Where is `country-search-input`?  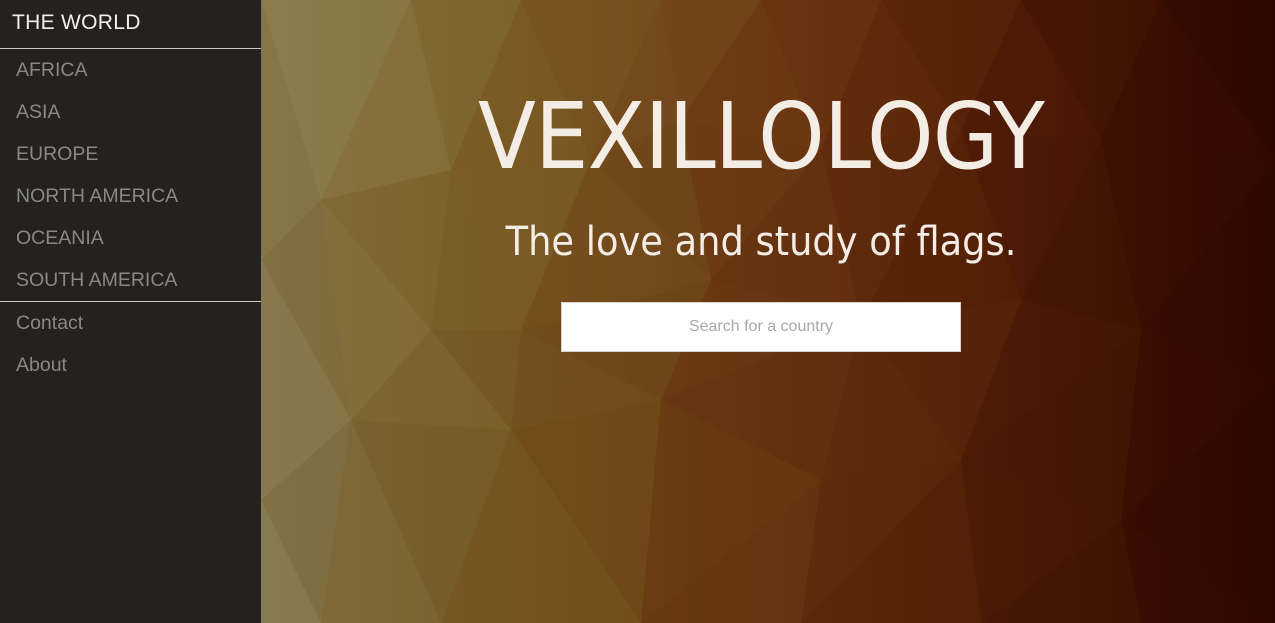 country-search-input is located at coordinates (761, 327).